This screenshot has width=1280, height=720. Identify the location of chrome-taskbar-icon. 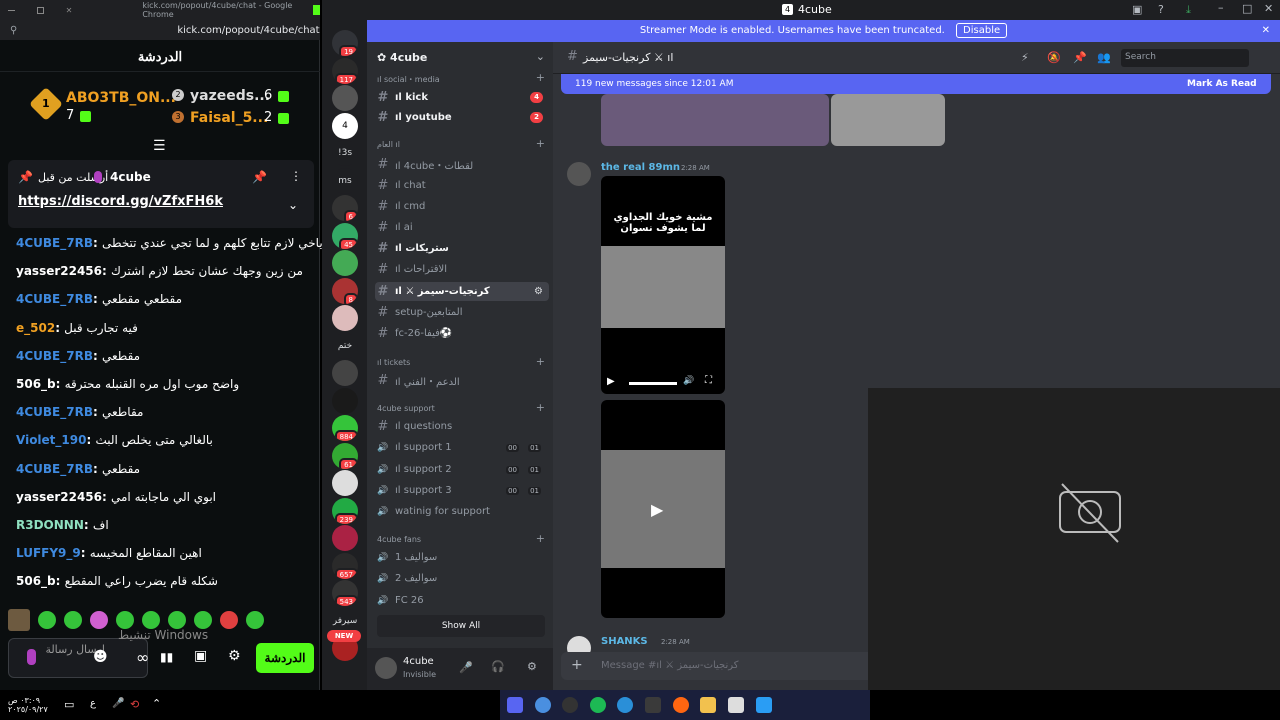
(543, 705).